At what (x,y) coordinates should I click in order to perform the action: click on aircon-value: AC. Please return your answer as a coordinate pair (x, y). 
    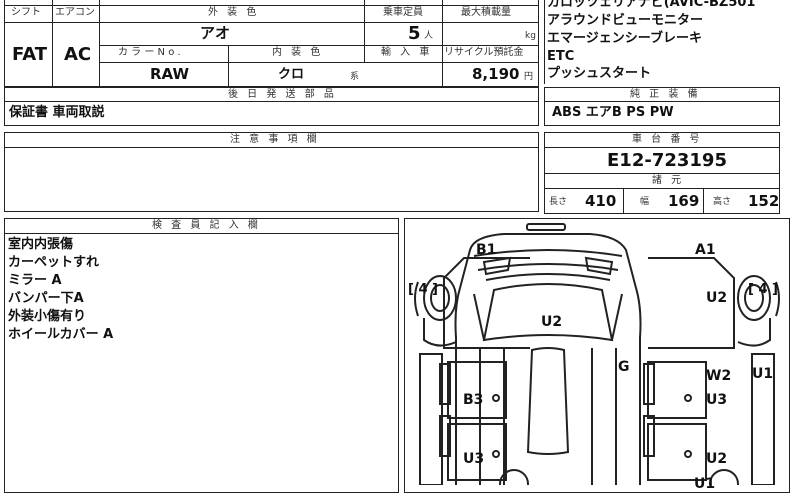
    Looking at the image, I should click on (78, 54).